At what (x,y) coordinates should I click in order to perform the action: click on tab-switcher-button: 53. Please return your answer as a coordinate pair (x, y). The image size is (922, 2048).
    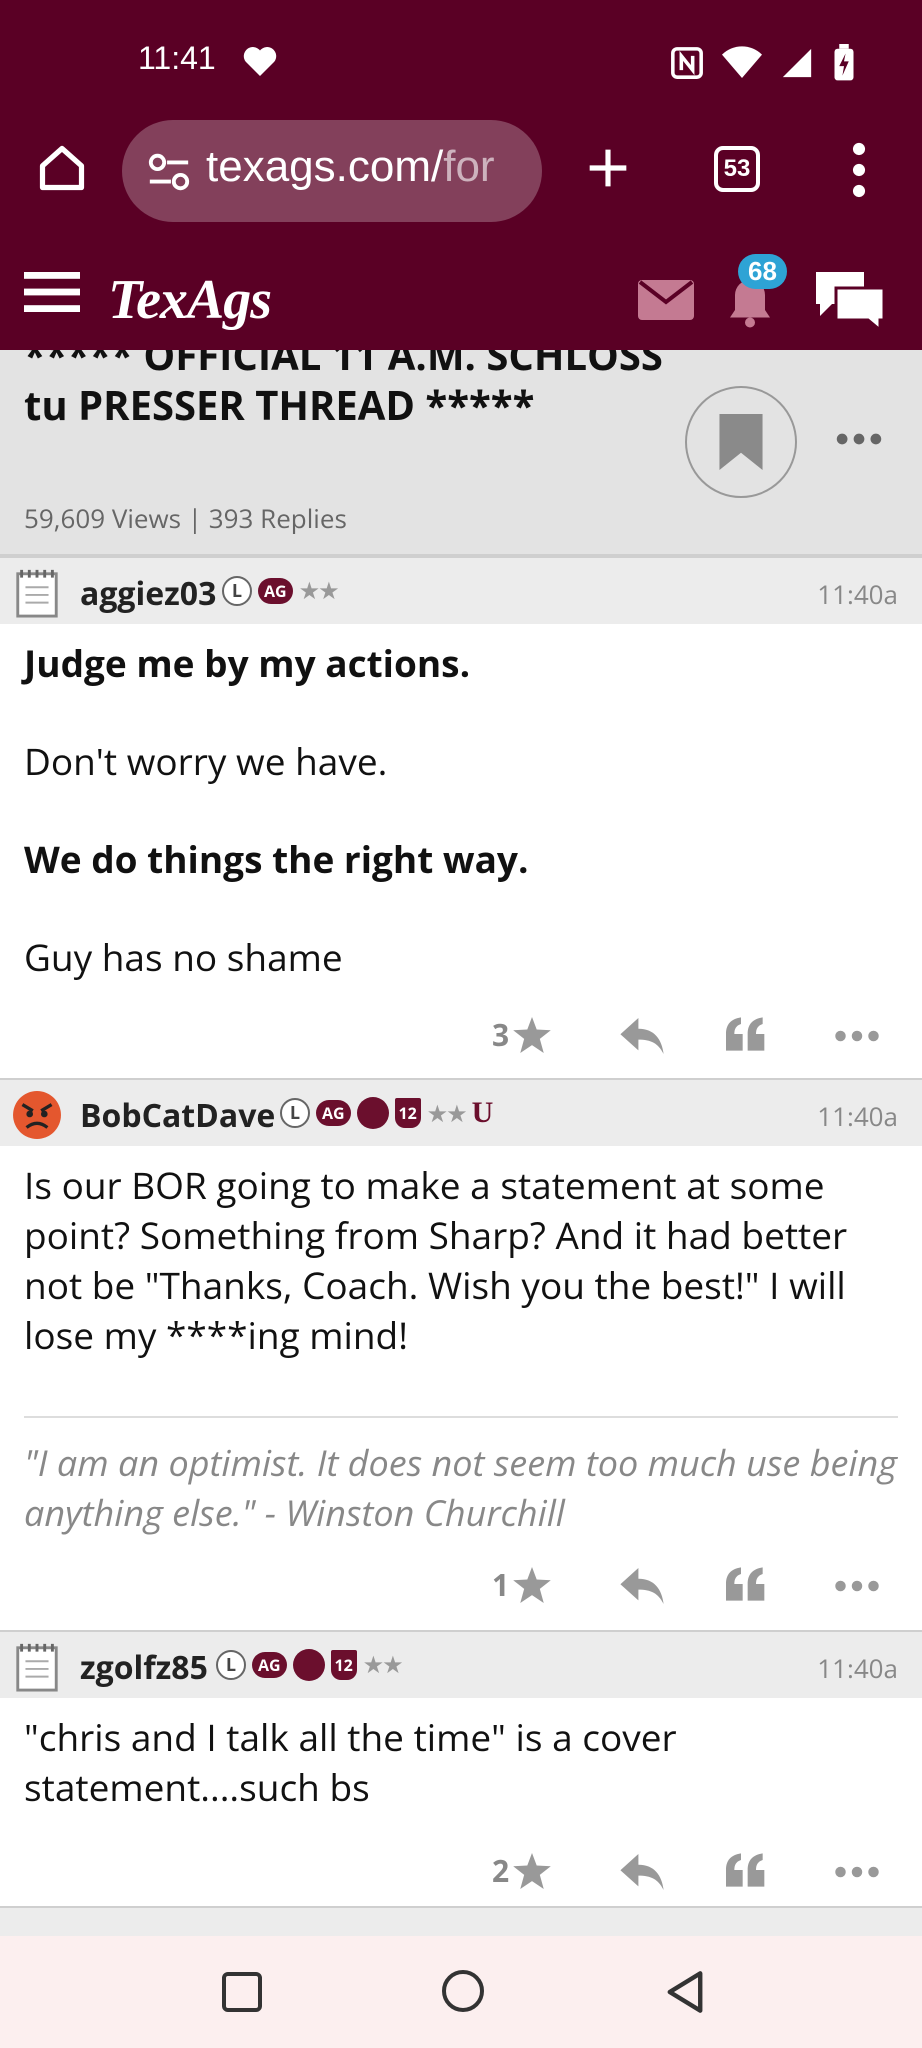
    Looking at the image, I should click on (737, 169).